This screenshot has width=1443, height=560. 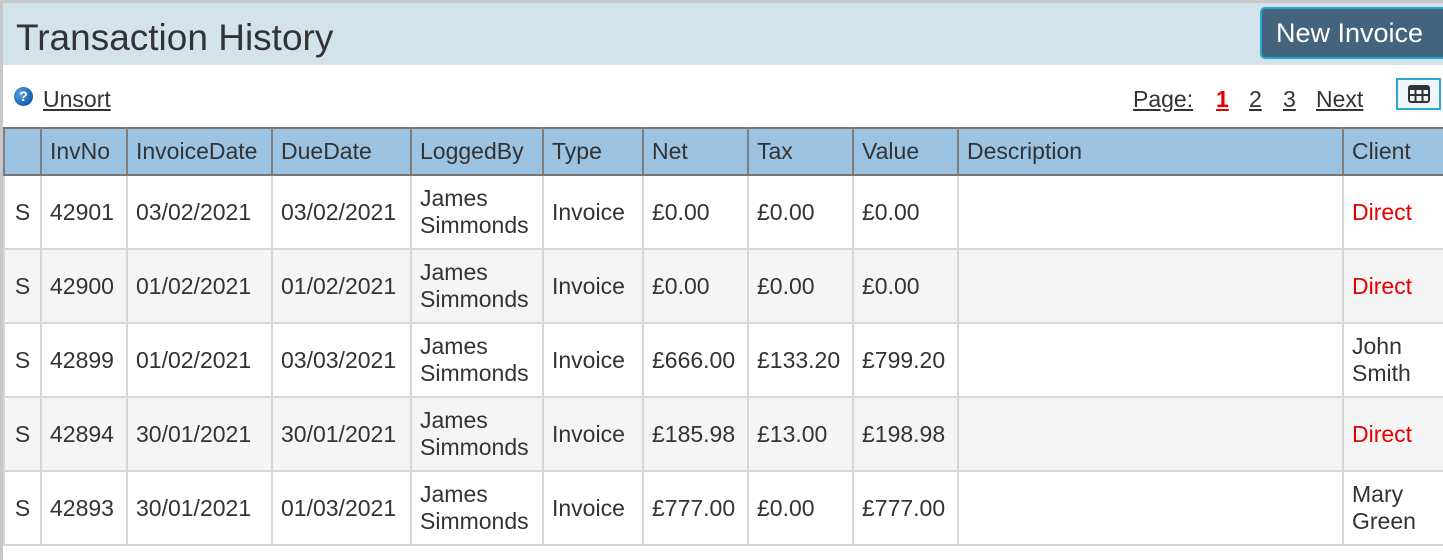 What do you see at coordinates (341, 212) in the screenshot?
I see `due-date-cell: 03/02/2021` at bounding box center [341, 212].